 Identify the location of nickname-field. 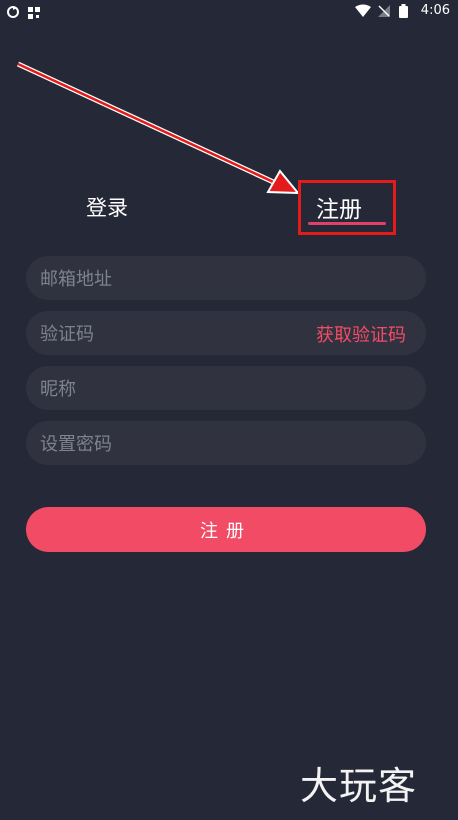
(226, 389).